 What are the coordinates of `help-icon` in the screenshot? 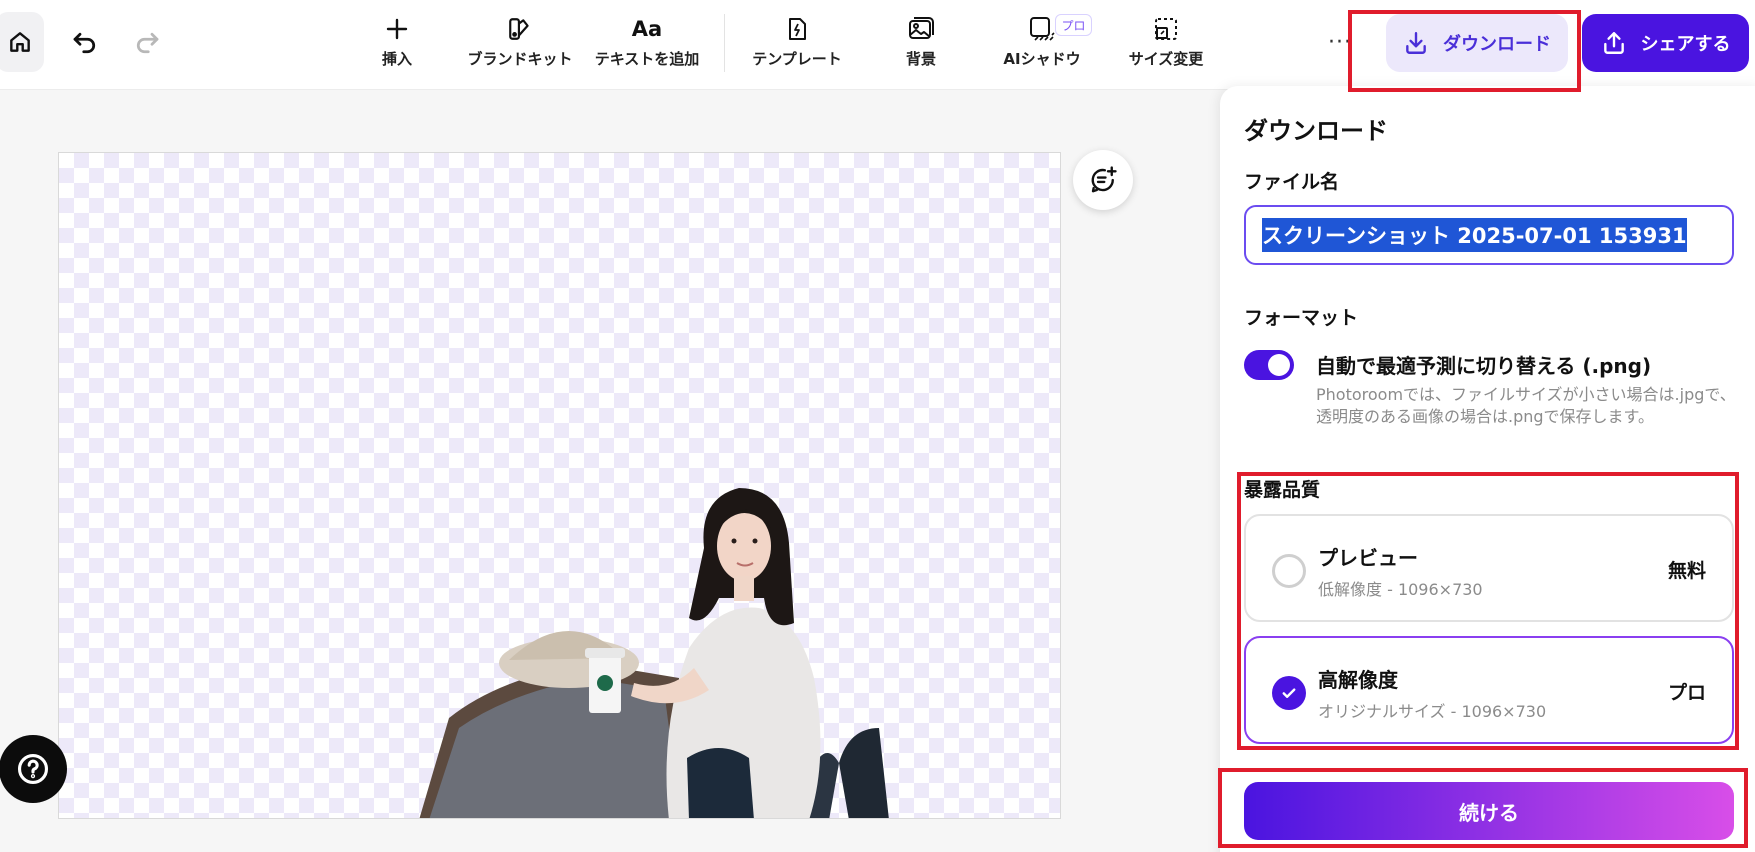 It's located at (33, 769).